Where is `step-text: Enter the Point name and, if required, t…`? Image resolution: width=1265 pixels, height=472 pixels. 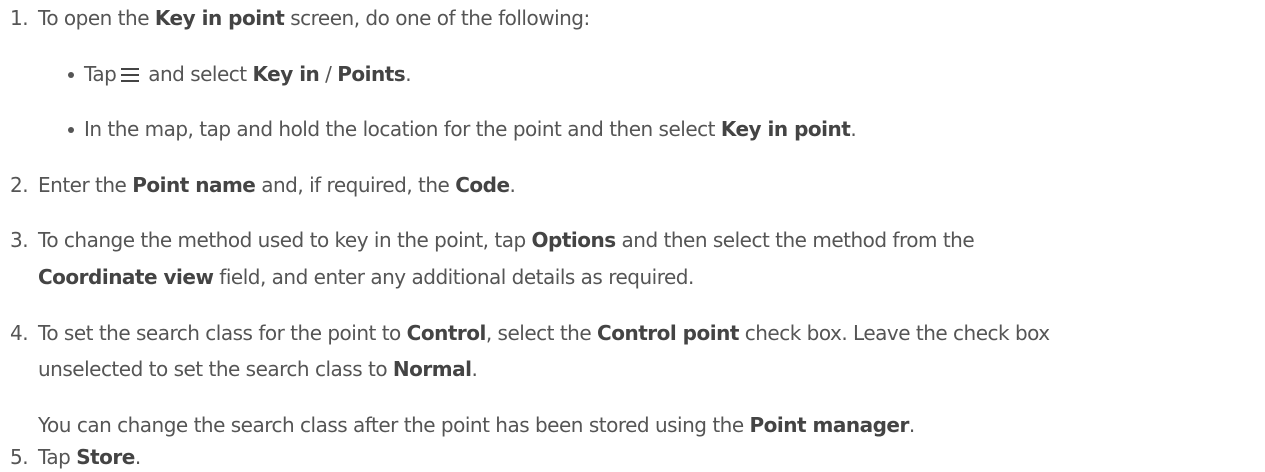 step-text: Enter the Point name and, if required, t… is located at coordinates (277, 185).